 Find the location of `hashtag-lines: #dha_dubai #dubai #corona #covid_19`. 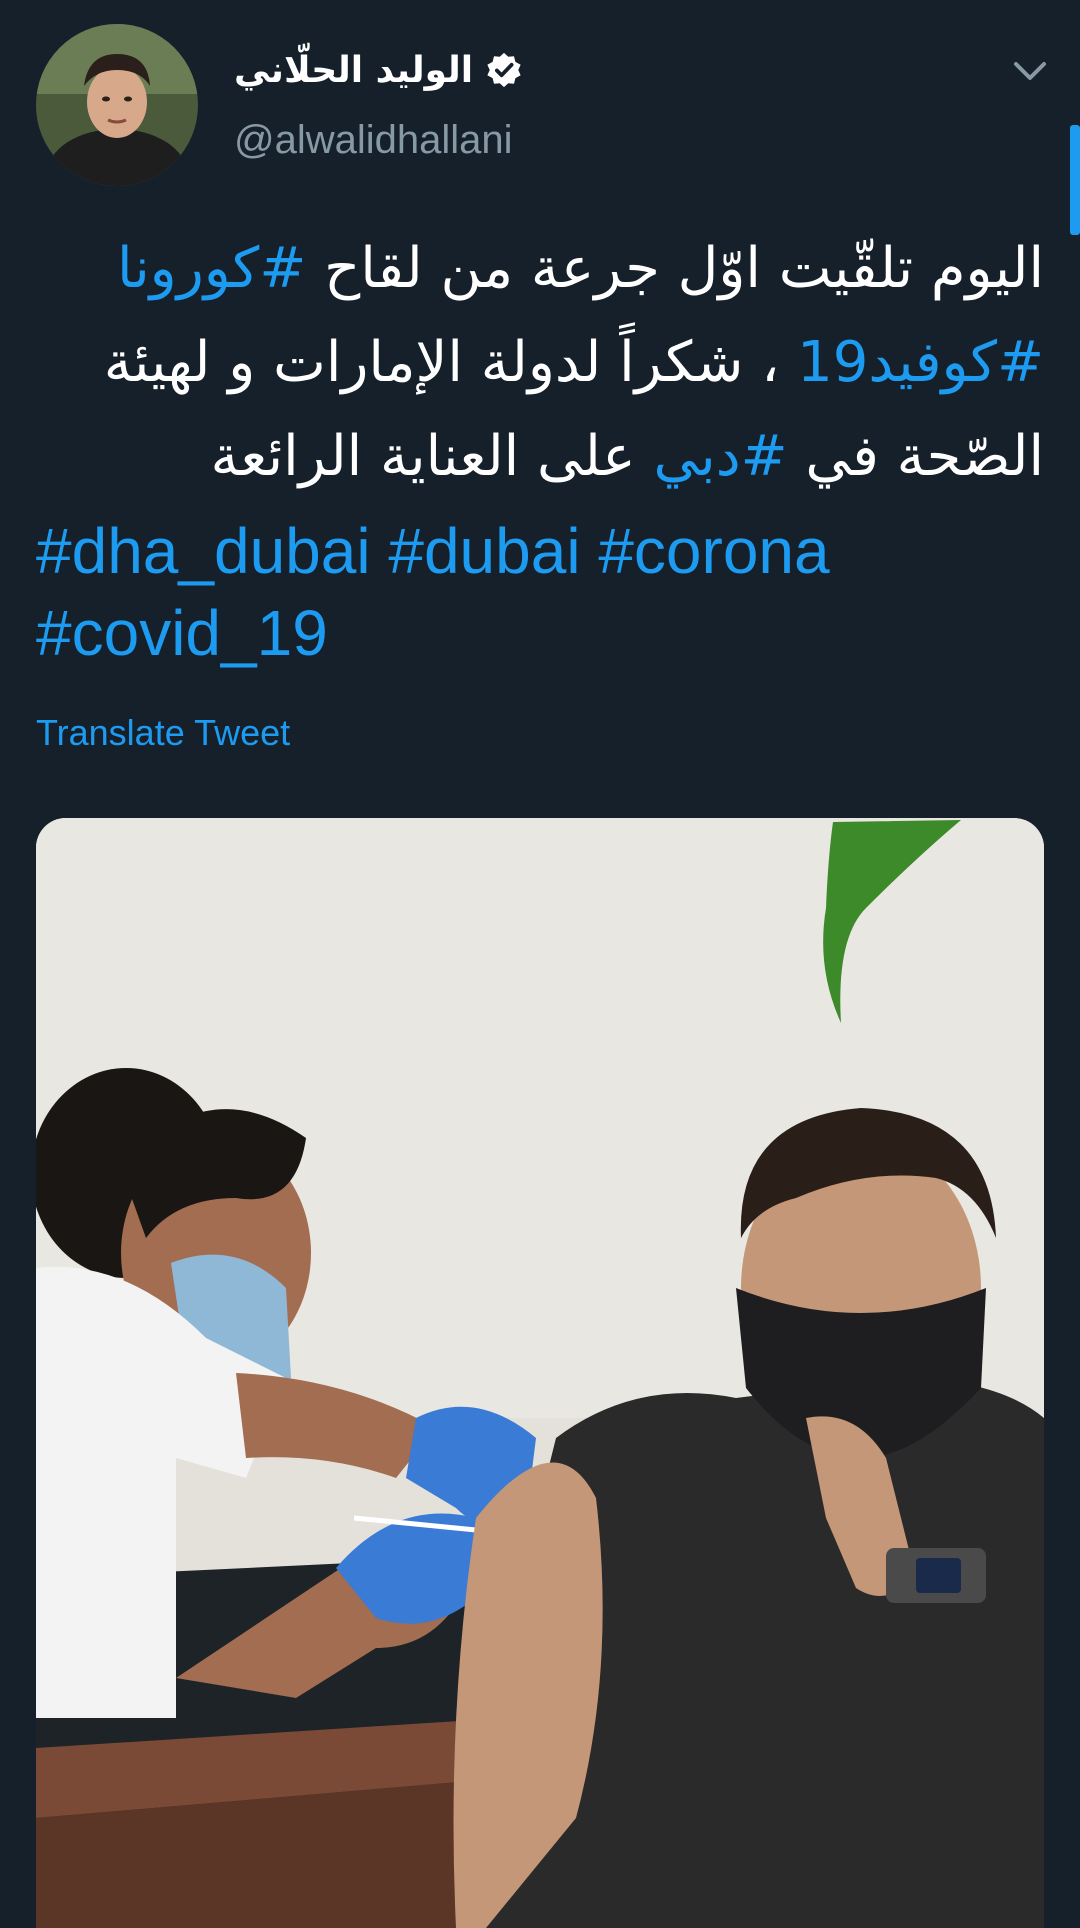

hashtag-lines: #dha_dubai #dubai #corona #covid_19 is located at coordinates (540, 592).